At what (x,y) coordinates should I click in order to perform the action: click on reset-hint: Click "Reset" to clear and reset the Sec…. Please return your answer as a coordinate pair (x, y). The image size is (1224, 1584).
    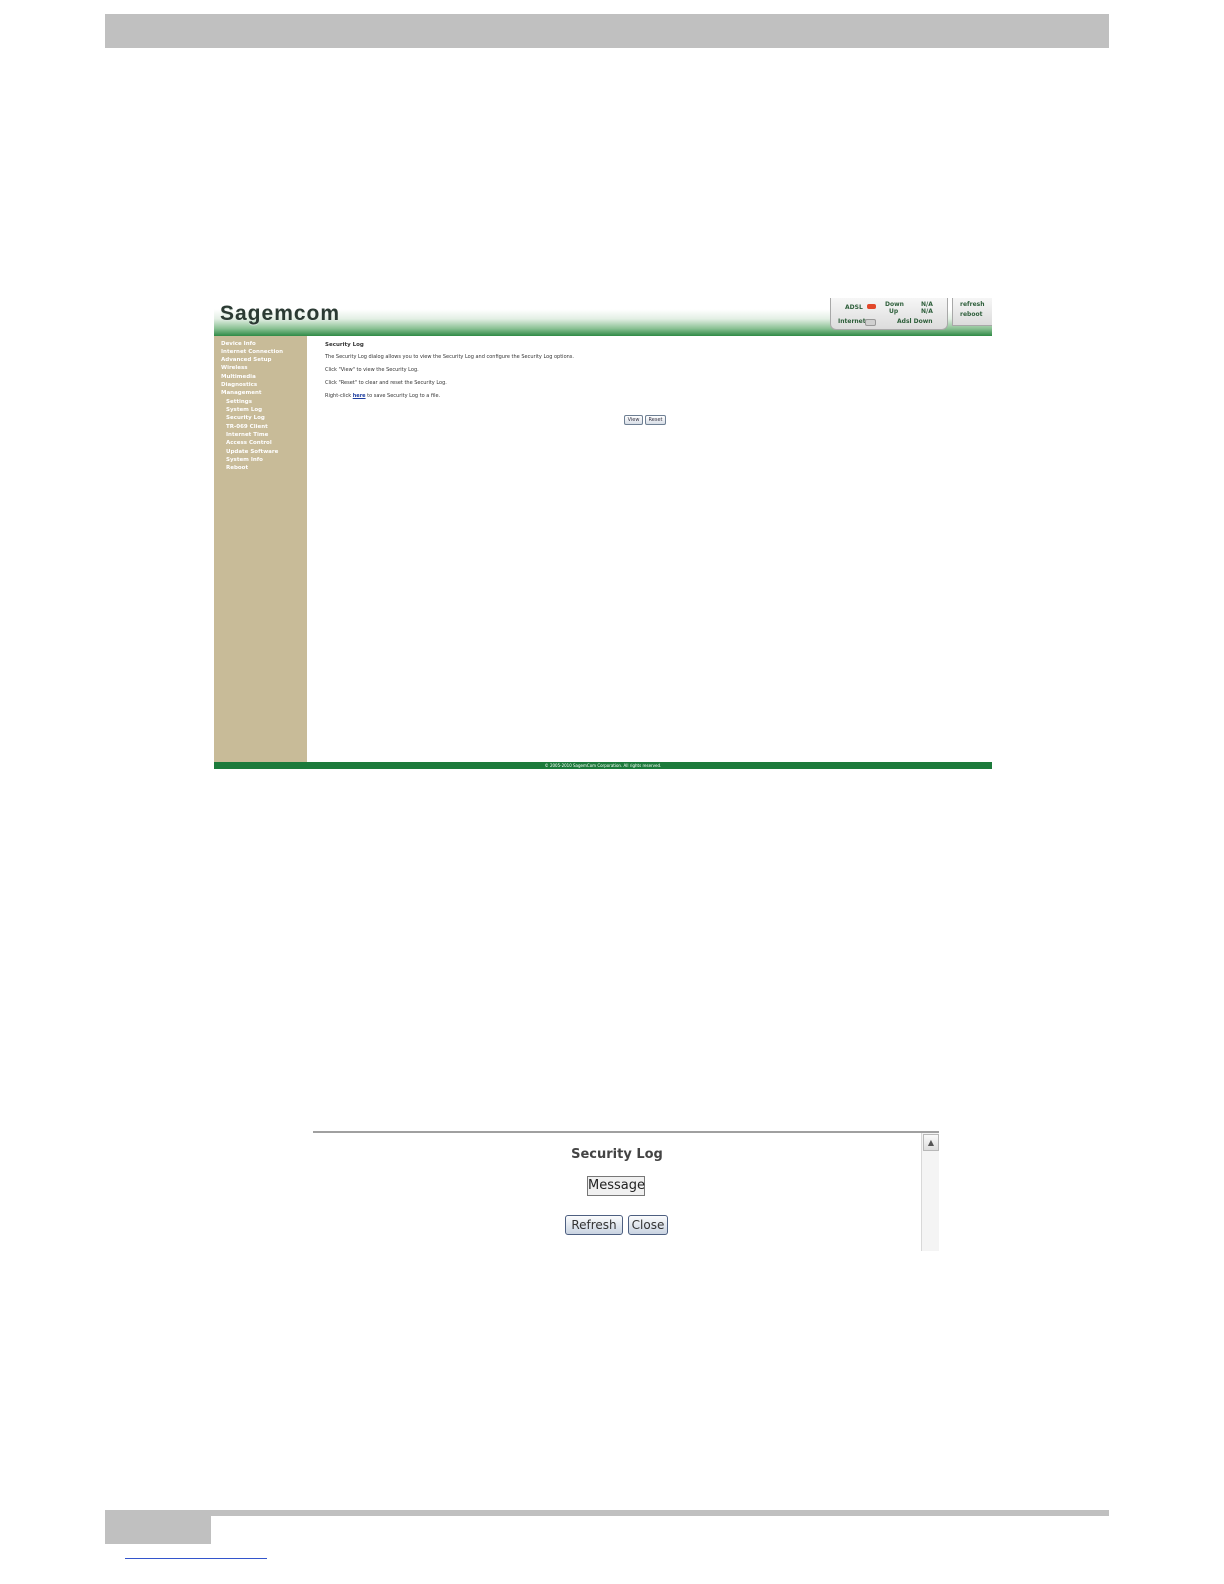
    Looking at the image, I should click on (386, 383).